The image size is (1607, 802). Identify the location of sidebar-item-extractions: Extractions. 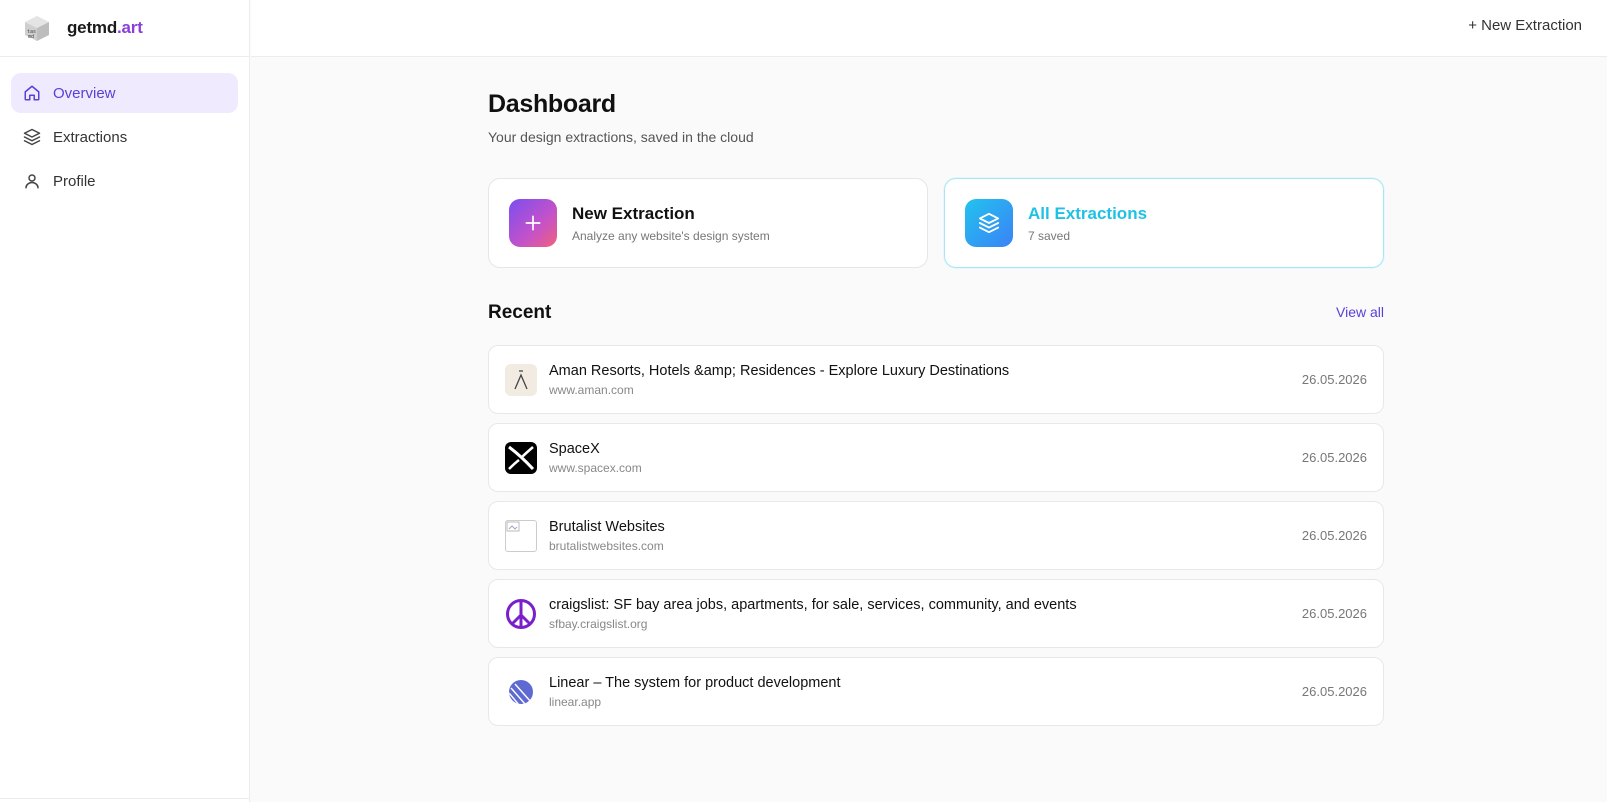
(124, 137).